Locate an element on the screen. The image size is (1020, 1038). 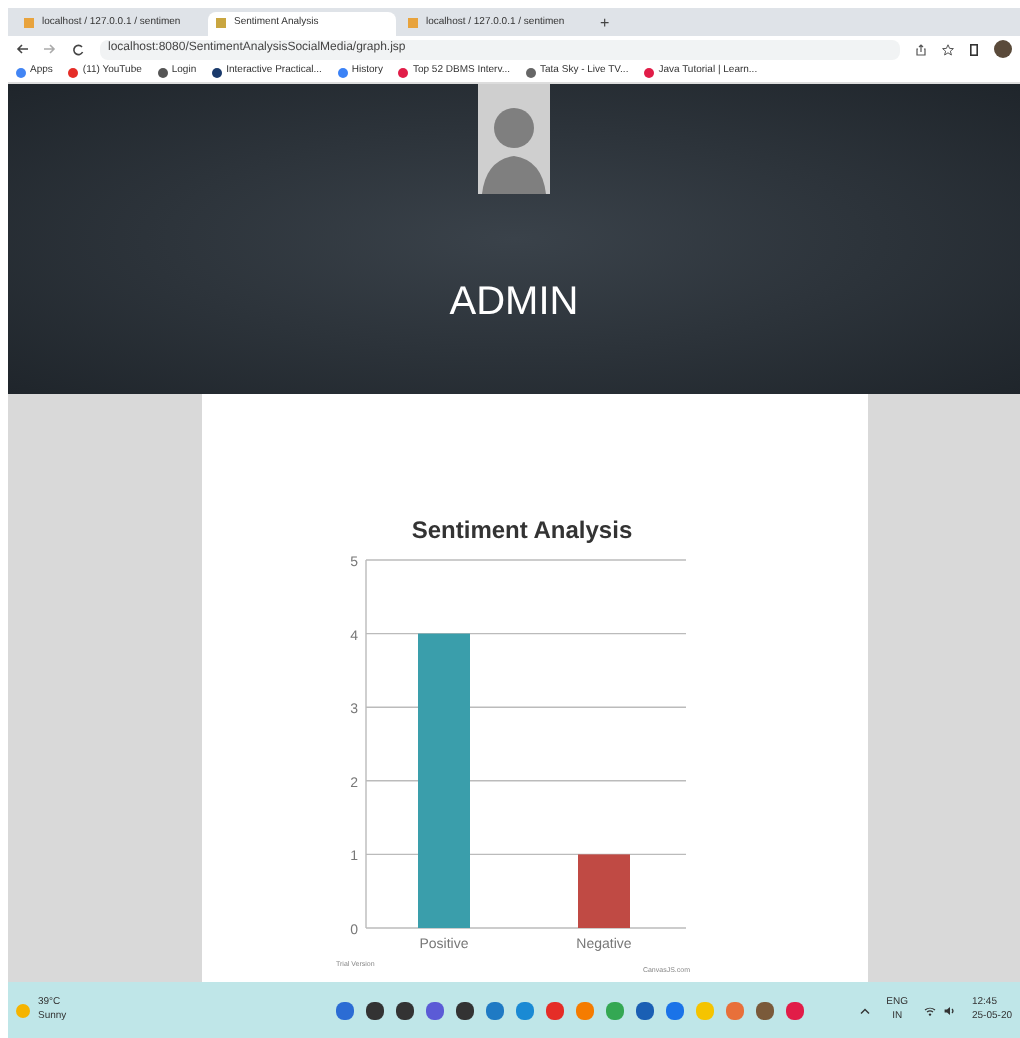
volume-icon is located at coordinates (949, 1010).